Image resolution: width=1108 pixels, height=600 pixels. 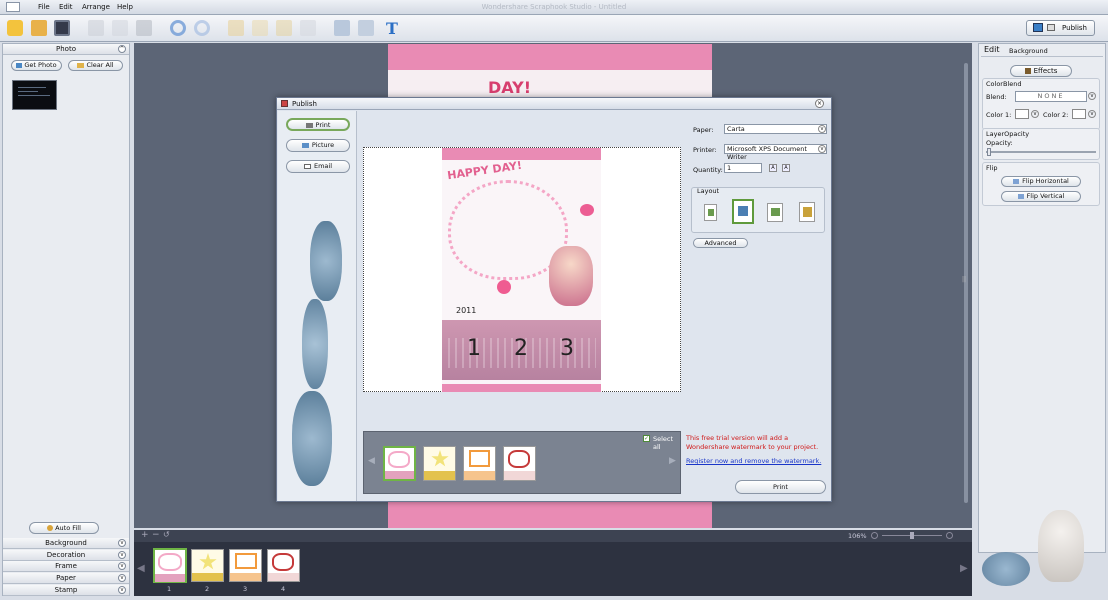 What do you see at coordinates (66, 555) in the screenshot?
I see `section-decoration: Decoration v` at bounding box center [66, 555].